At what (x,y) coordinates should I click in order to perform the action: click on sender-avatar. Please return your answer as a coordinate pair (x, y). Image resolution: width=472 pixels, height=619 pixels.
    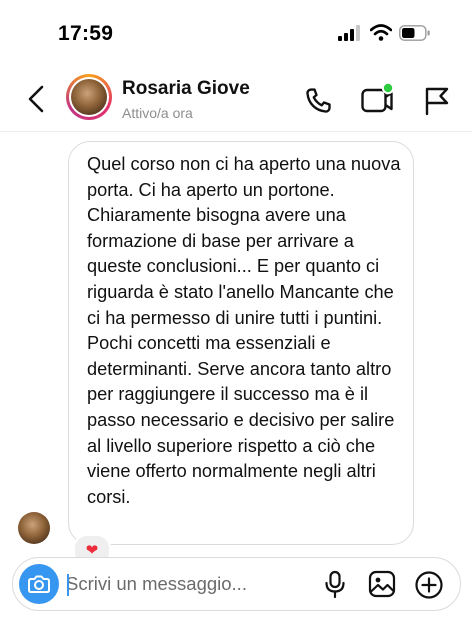
    Looking at the image, I should click on (34, 528).